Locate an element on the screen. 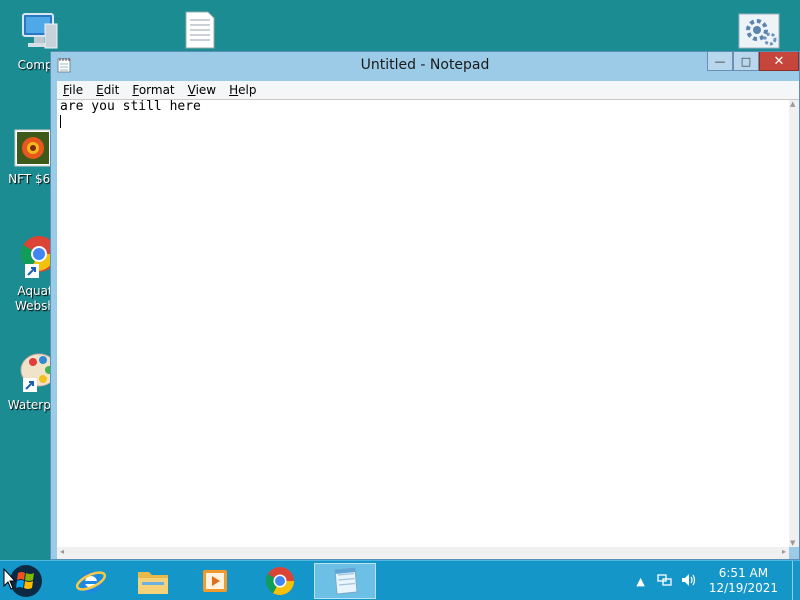 The width and height of the screenshot is (800, 600). scroll-up-icon: ▲ is located at coordinates (792, 104).